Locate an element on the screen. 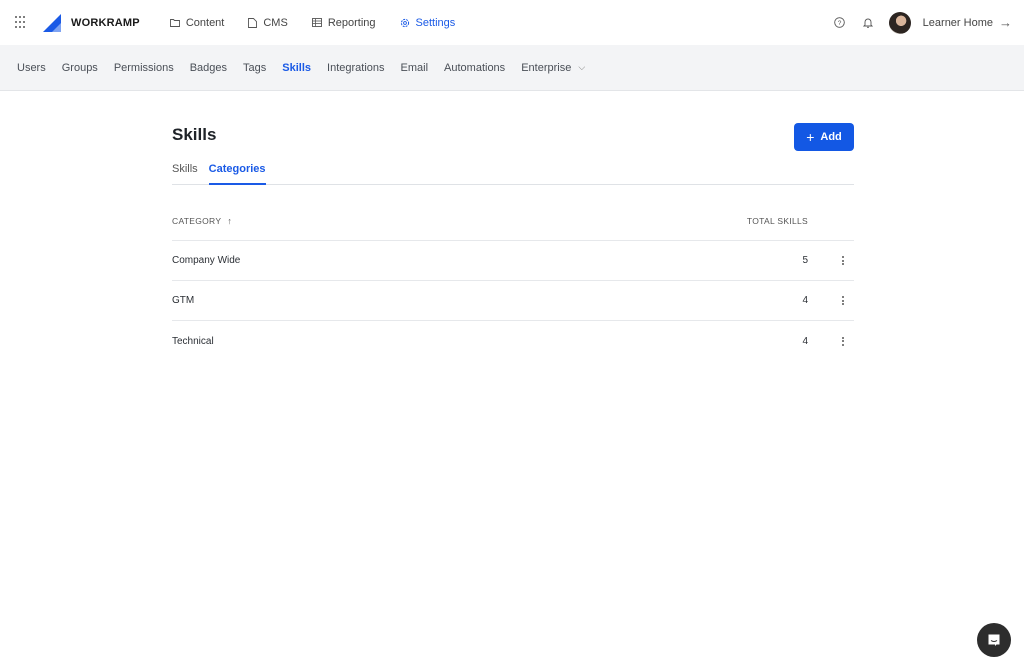 This screenshot has width=1024, height=664. top-right-actions: ? Learner Home → is located at coordinates (922, 22).